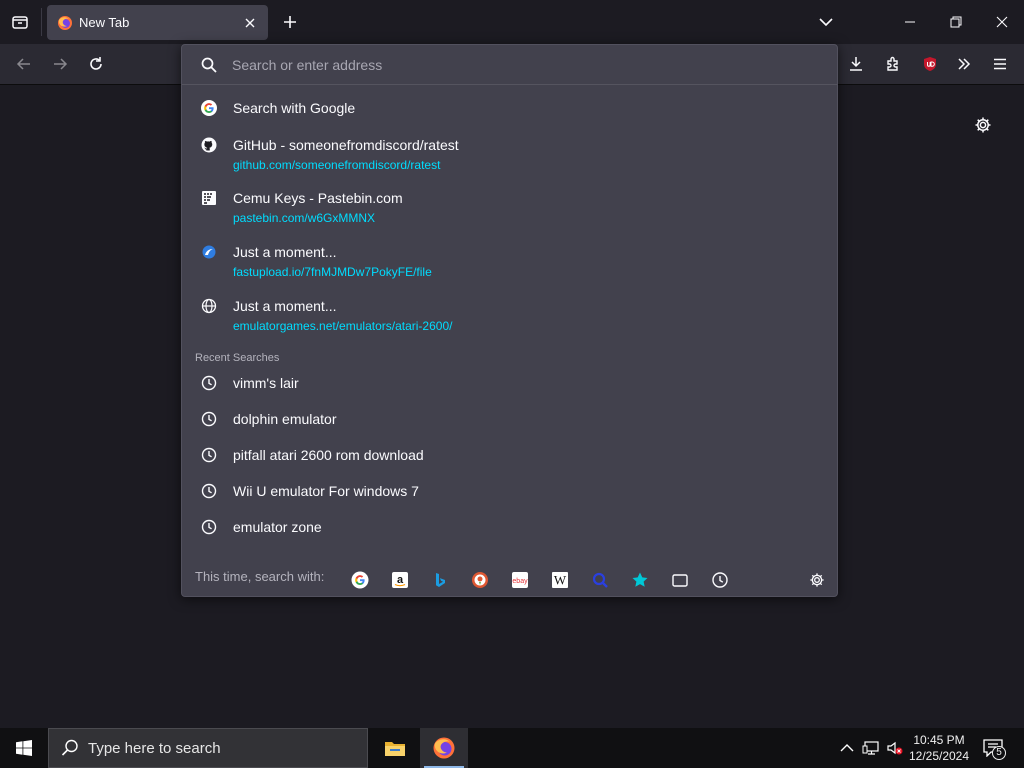 The width and height of the screenshot is (1024, 768). I want to click on download-icon, so click(856, 64).